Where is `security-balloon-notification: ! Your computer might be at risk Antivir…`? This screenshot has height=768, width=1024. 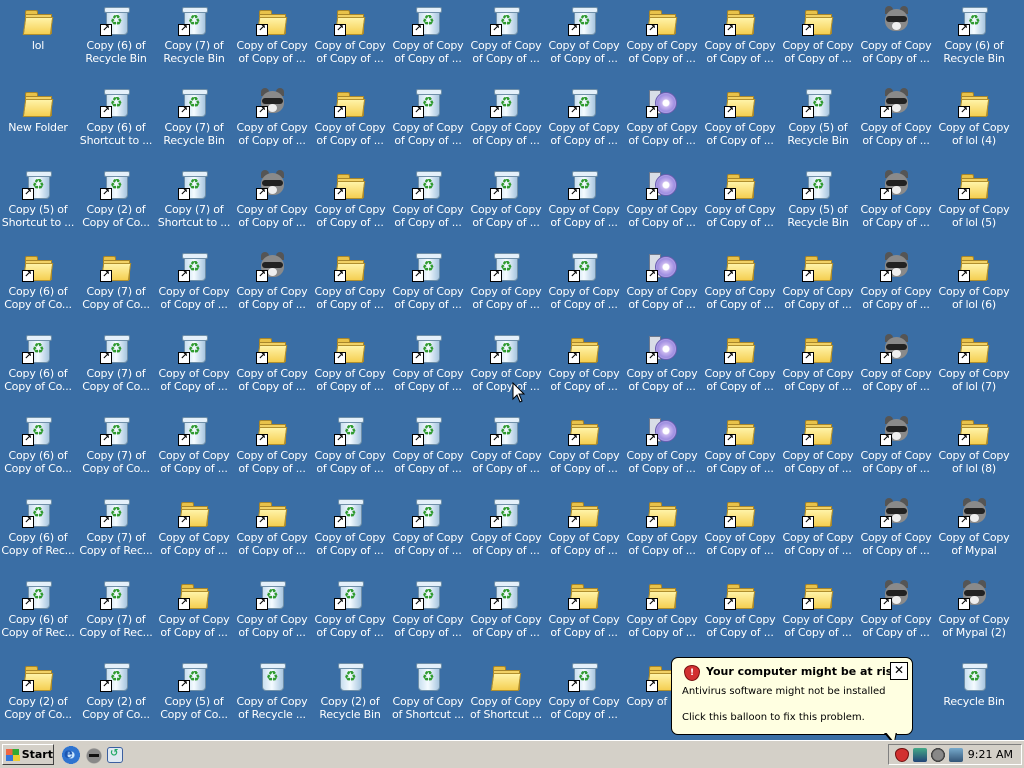 security-balloon-notification: ! Your computer might be at risk Antivir… is located at coordinates (792, 701).